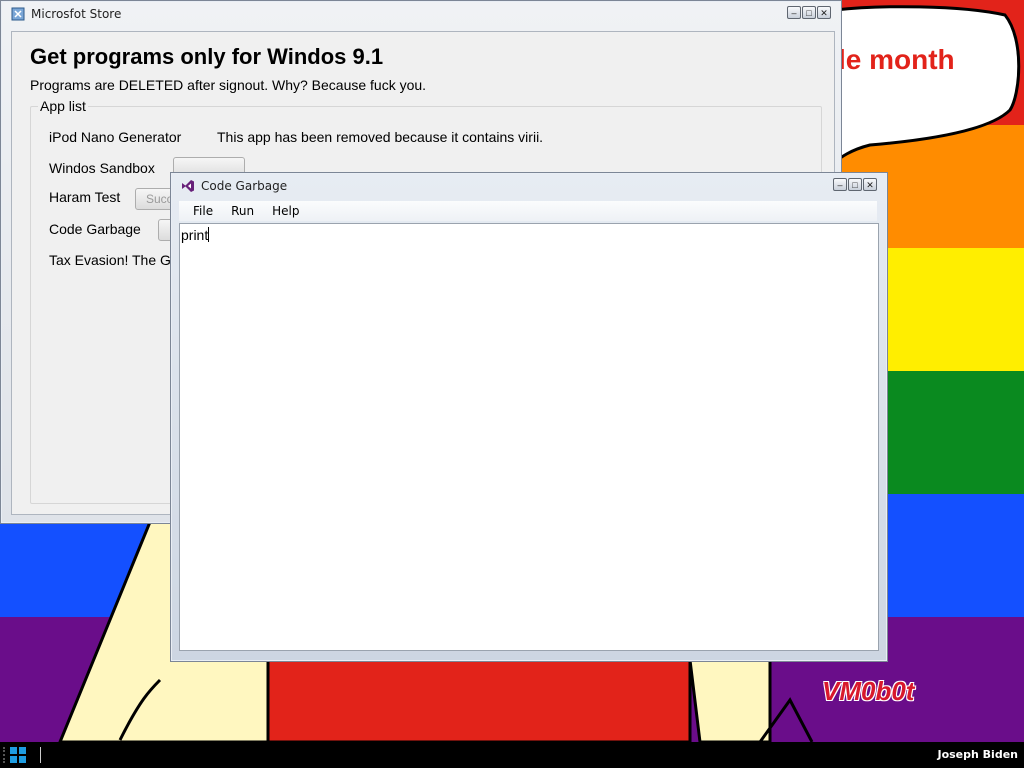 The height and width of the screenshot is (768, 1024). I want to click on code-window-title: Code Garbage, so click(244, 186).